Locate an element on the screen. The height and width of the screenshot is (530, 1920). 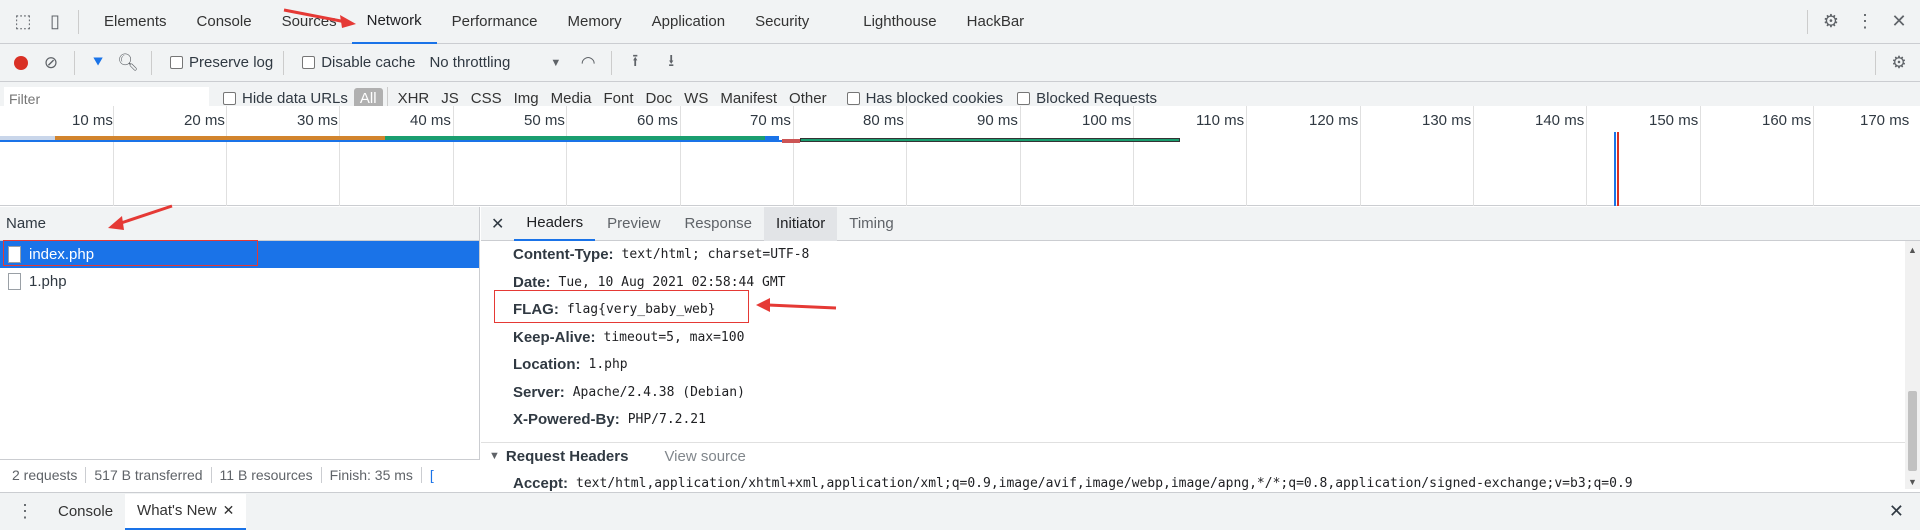
close-drawer-icon: ✕ is located at coordinates (1896, 511).